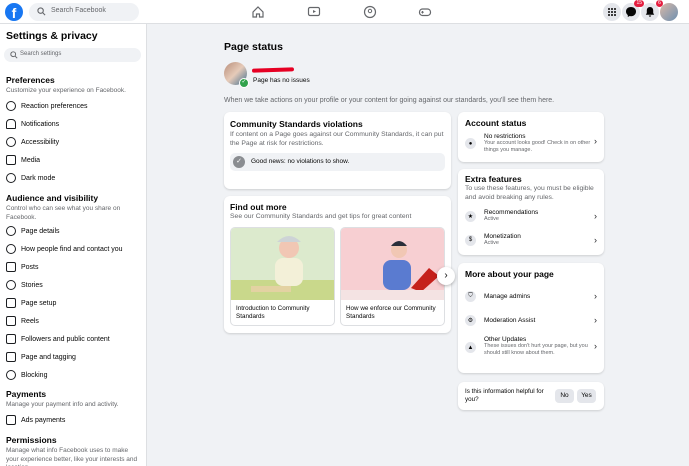 This screenshot has height=466, width=689. What do you see at coordinates (78, 10) in the screenshot?
I see `search-placeholder: Search Facebook` at bounding box center [78, 10].